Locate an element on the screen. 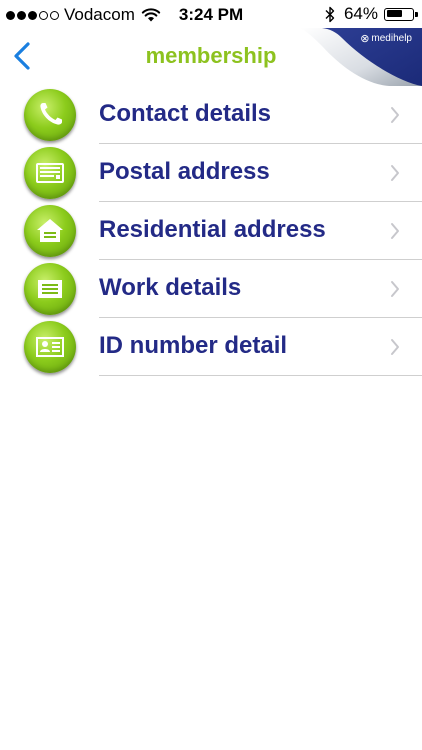 This screenshot has width=422, height=750. battery-percent: 64% is located at coordinates (360, 13).